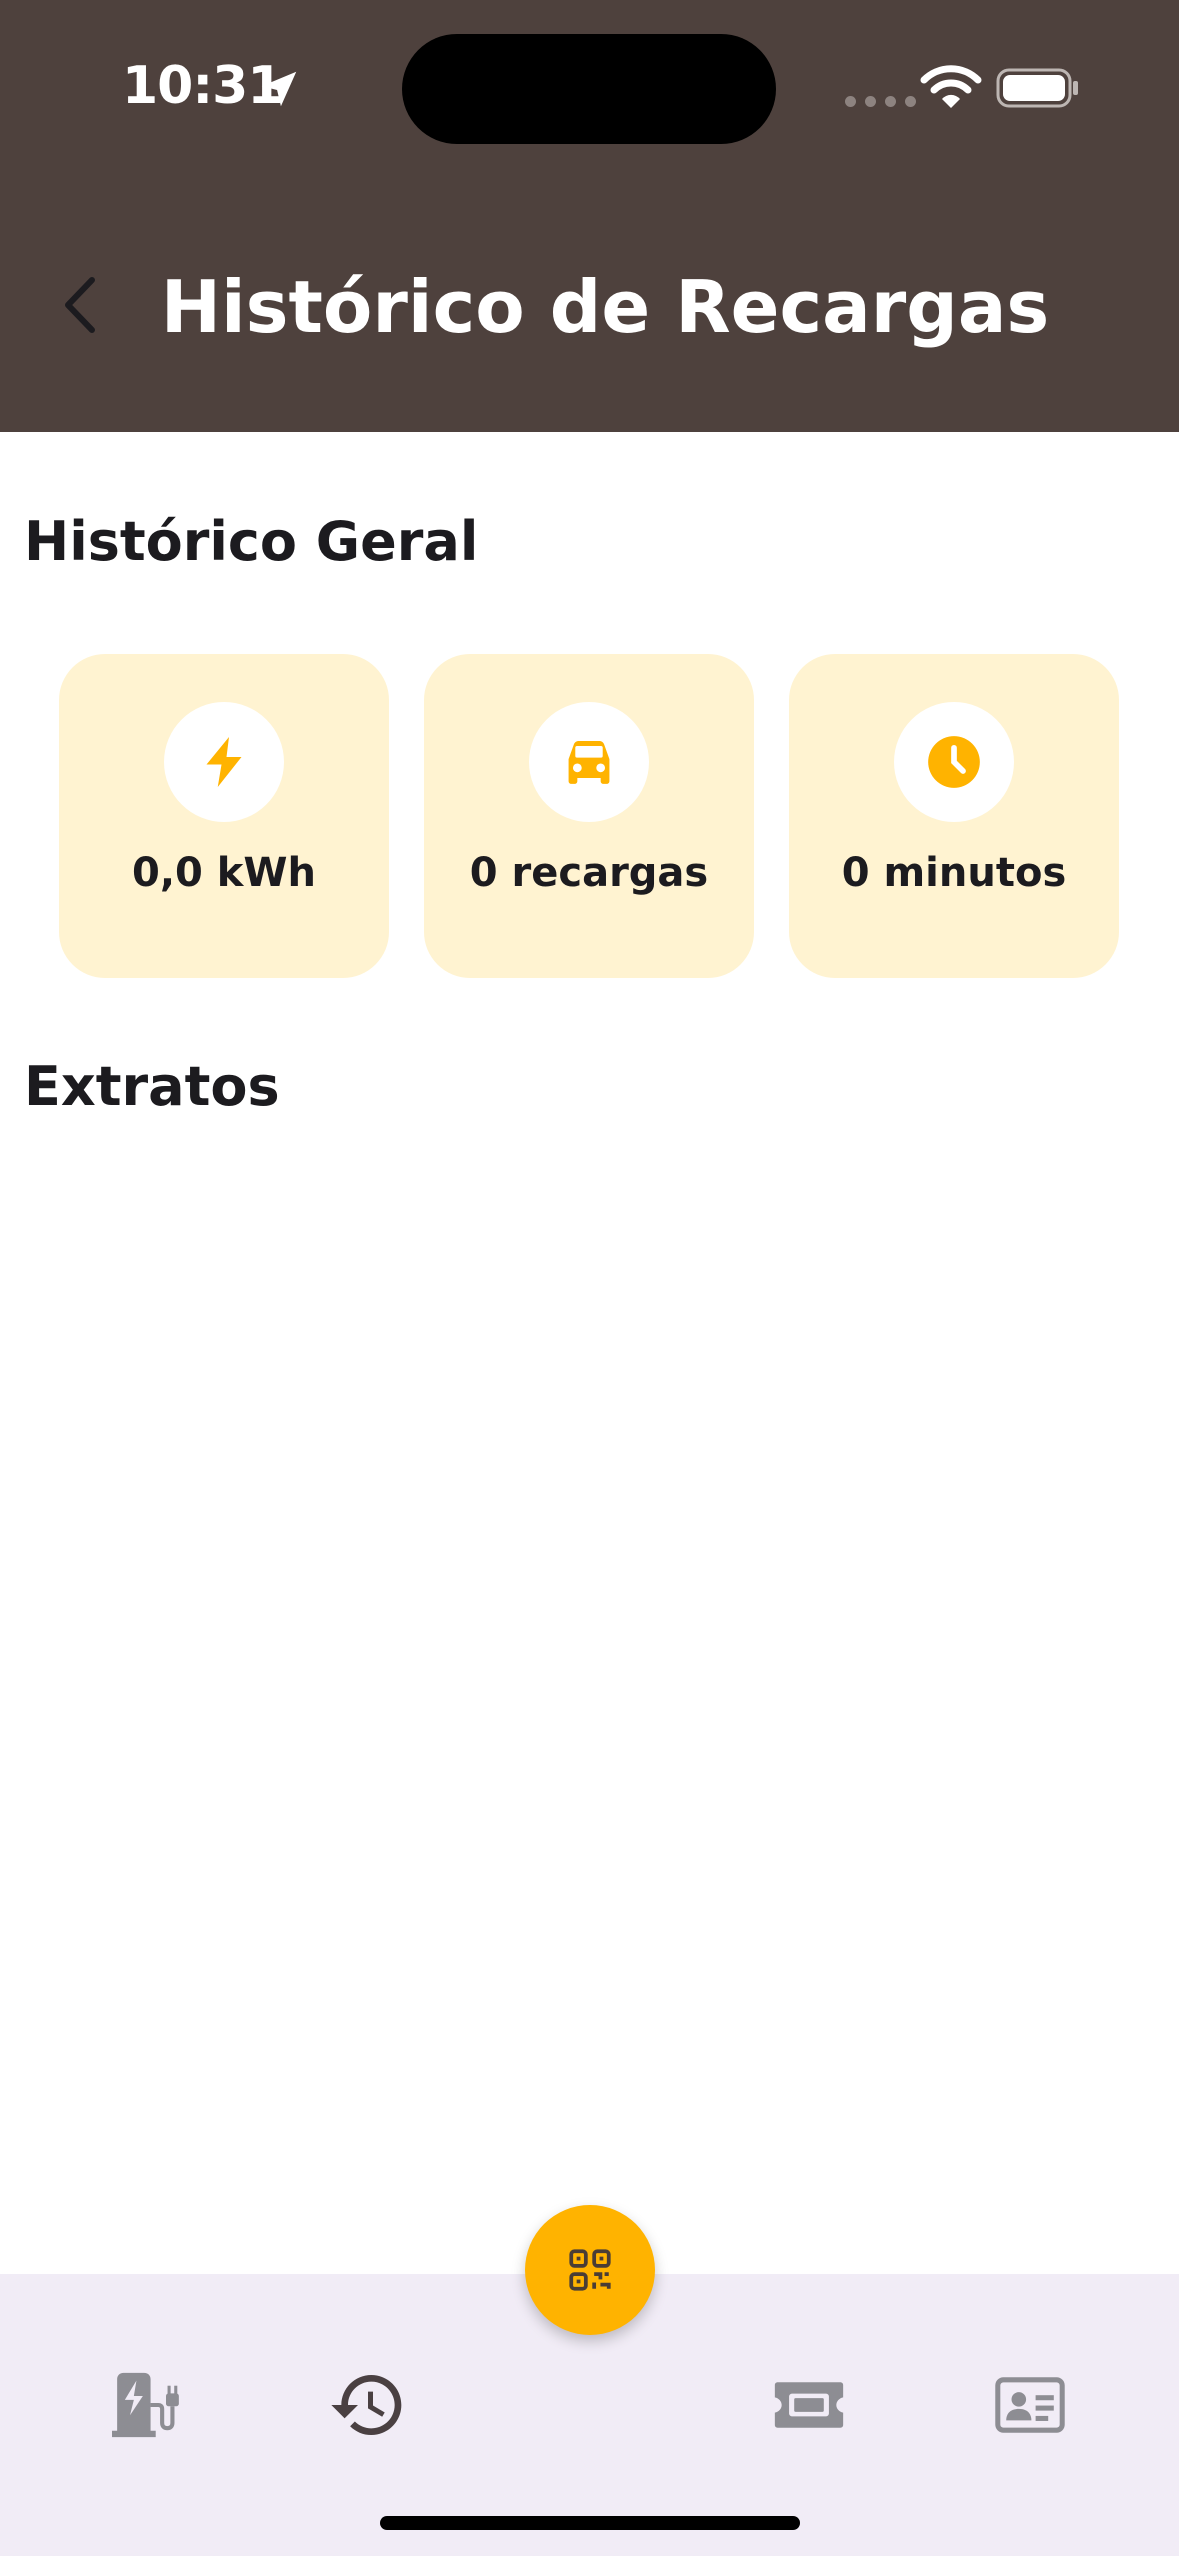 The image size is (1179, 2556). I want to click on bolt-icon, so click(224, 762).